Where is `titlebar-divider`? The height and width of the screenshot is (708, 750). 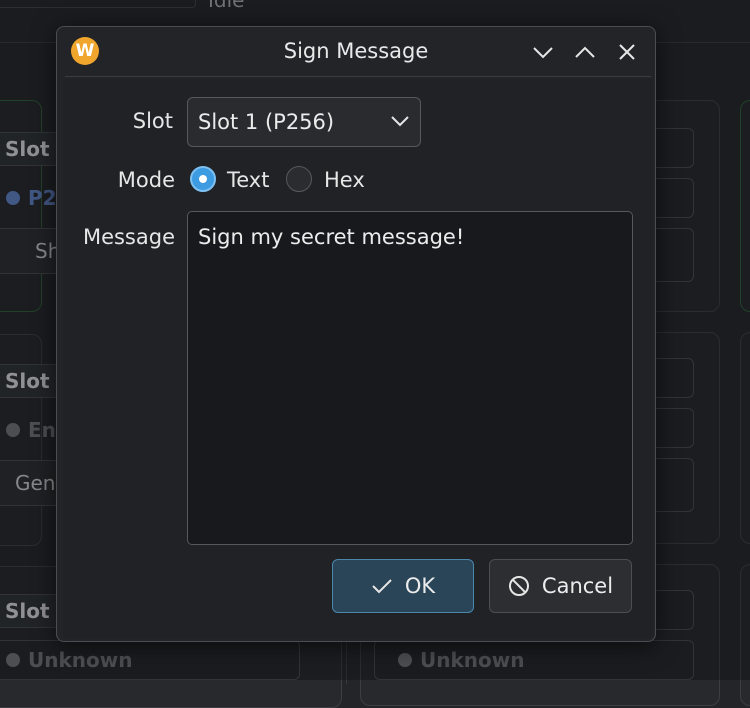
titlebar-divider is located at coordinates (358, 76).